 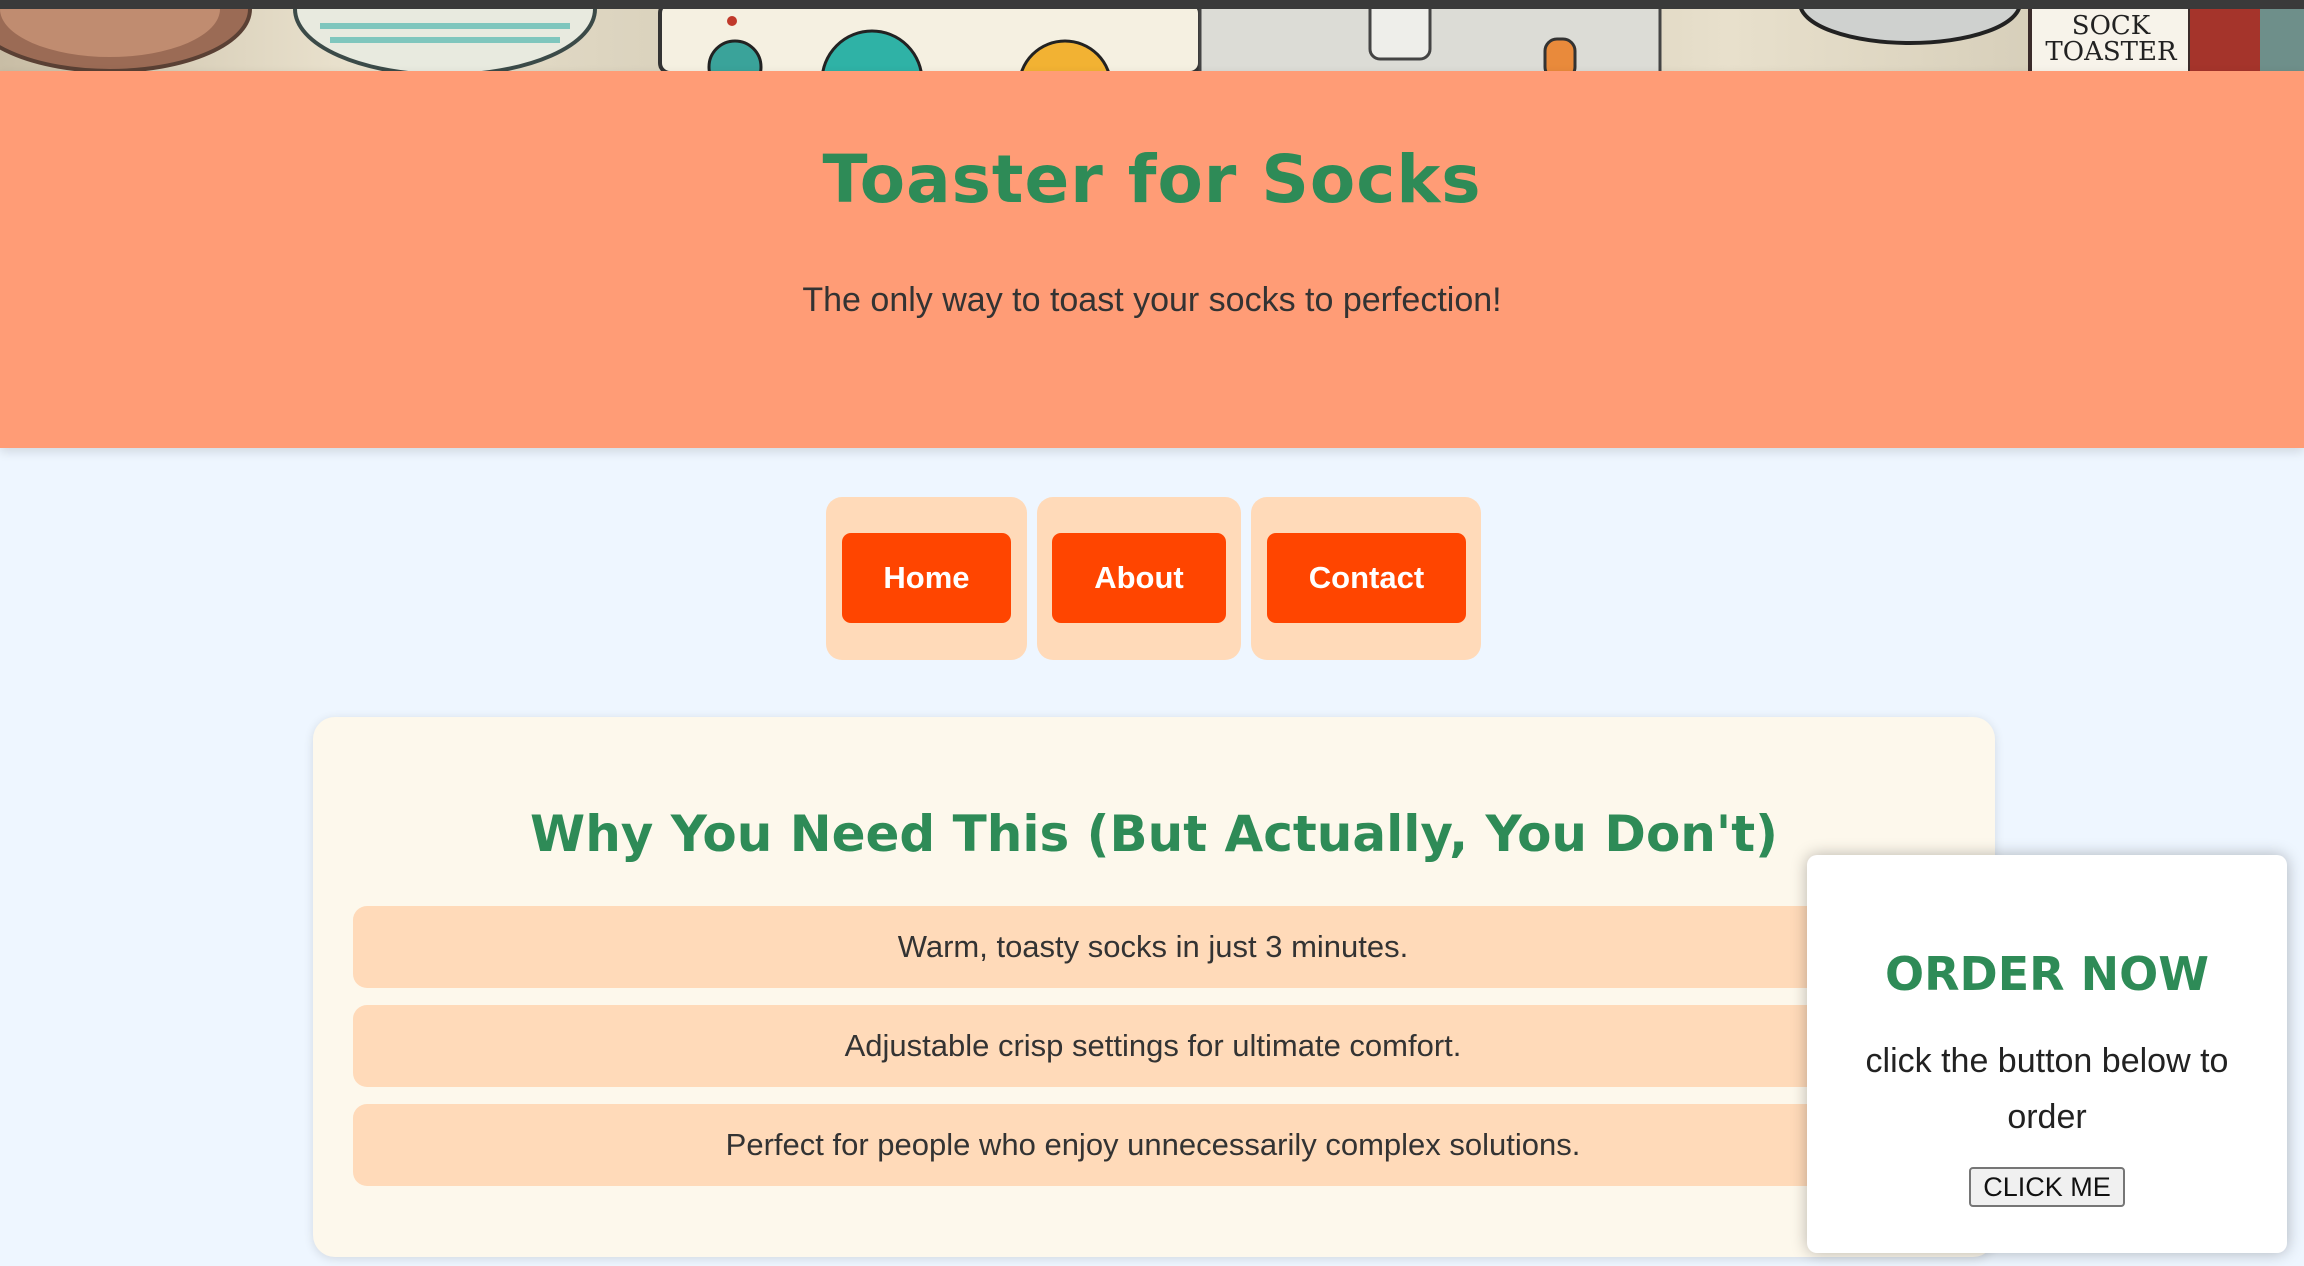 I want to click on nav-contact-button: Contact, so click(x=1366, y=578).